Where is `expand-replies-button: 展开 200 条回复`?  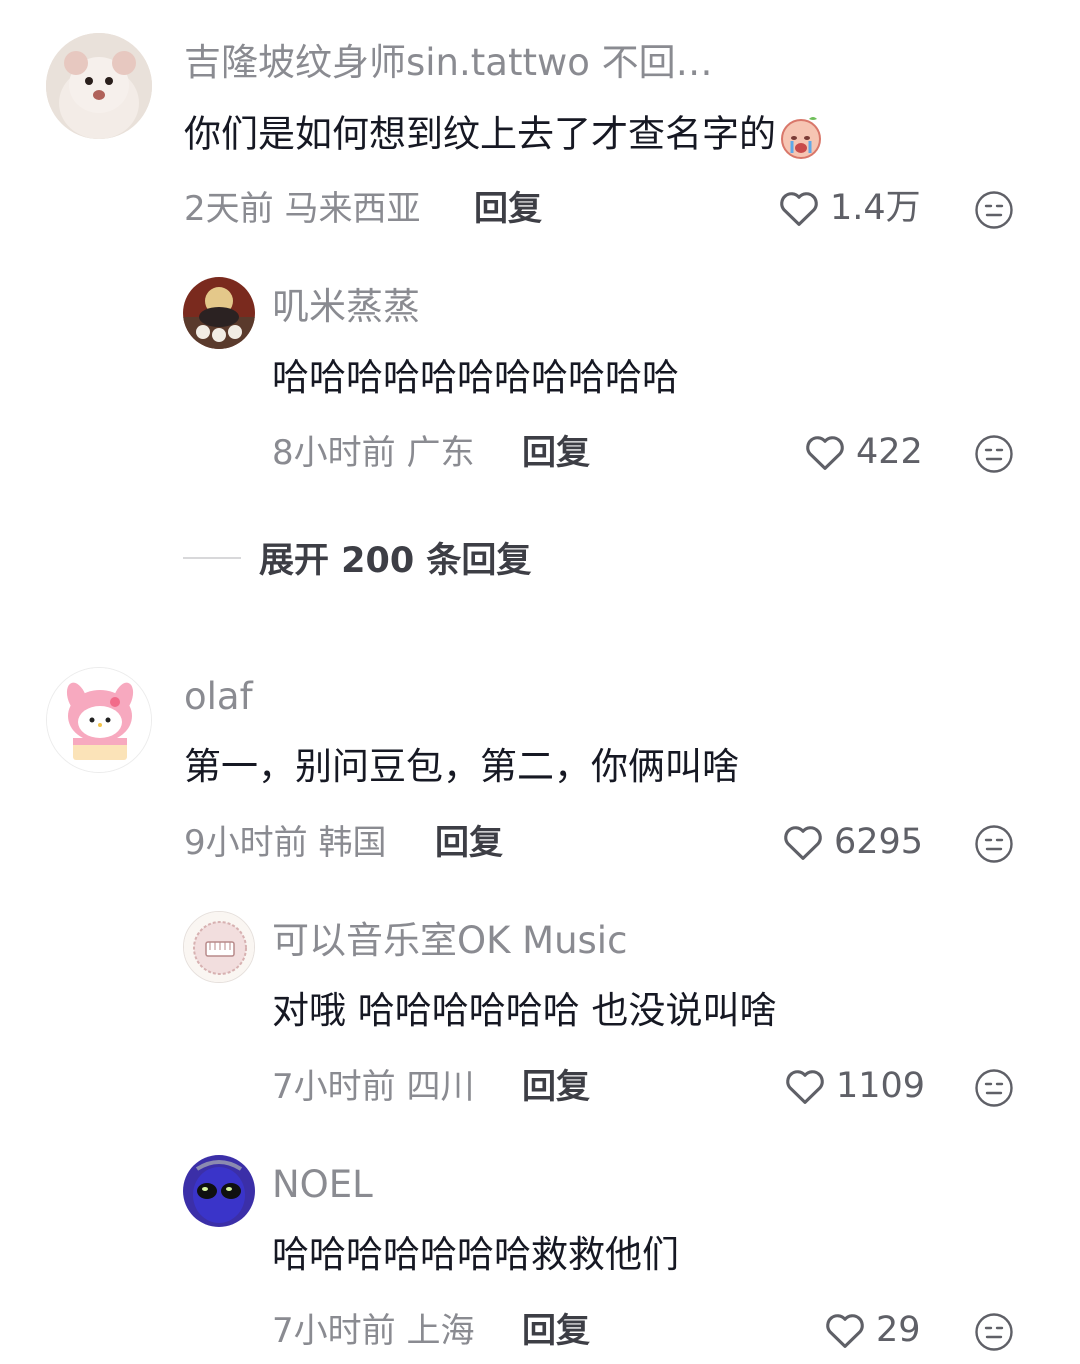 expand-replies-button: 展开 200 条回复 is located at coordinates (357, 557).